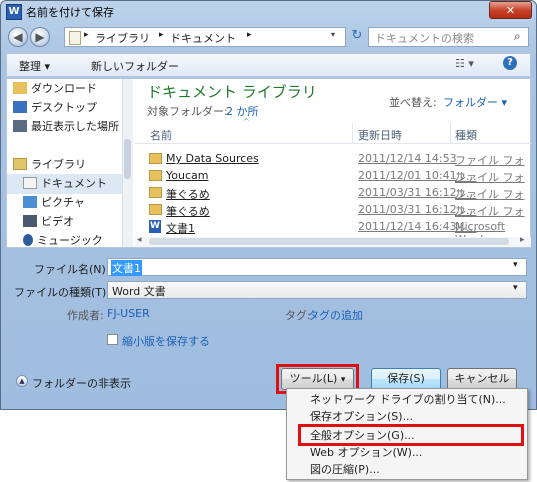 This screenshot has width=537, height=482. Describe the element at coordinates (232, 92) in the screenshot. I see `library-title: ドキュメント ライブラリ` at that location.